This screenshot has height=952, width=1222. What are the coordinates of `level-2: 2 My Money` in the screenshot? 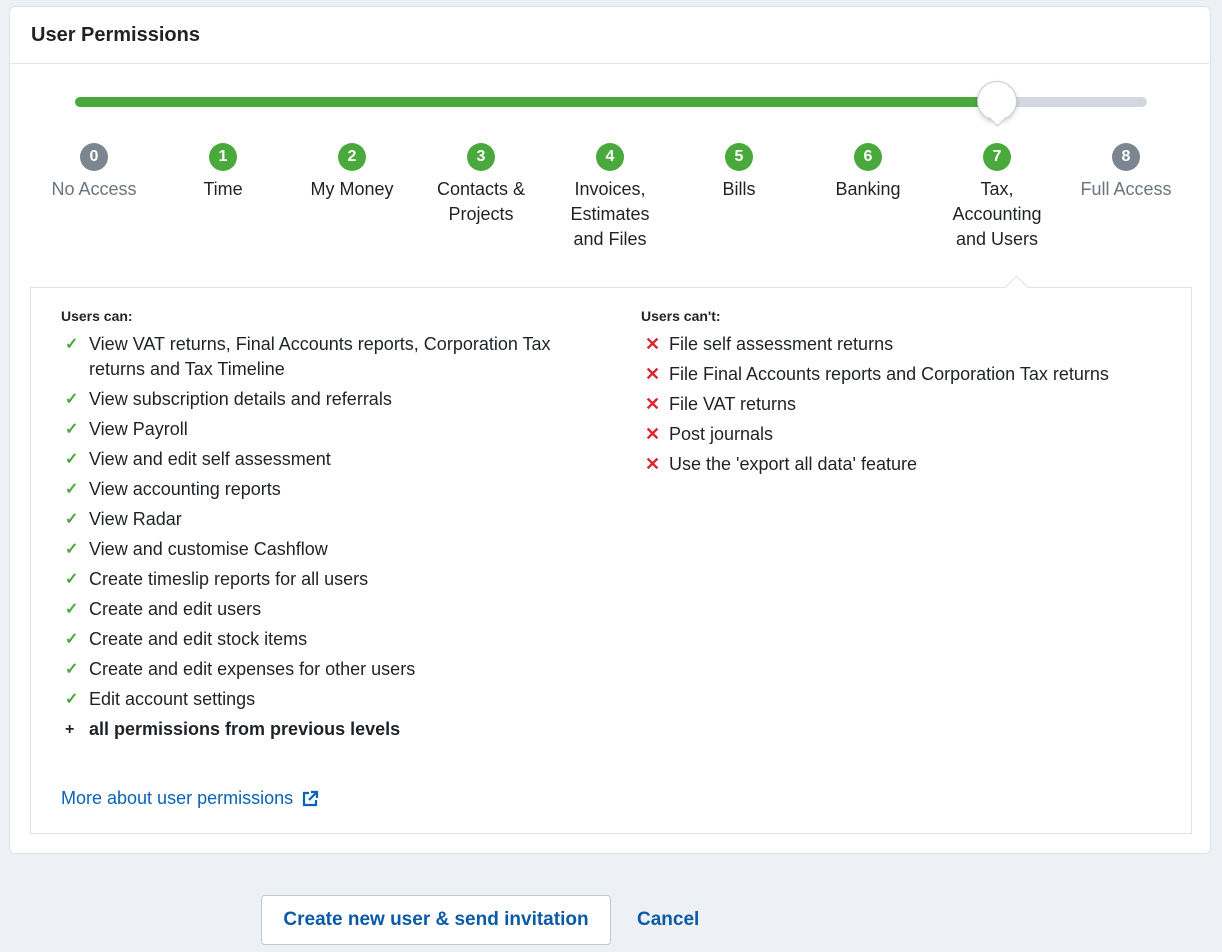 It's located at (352, 172).